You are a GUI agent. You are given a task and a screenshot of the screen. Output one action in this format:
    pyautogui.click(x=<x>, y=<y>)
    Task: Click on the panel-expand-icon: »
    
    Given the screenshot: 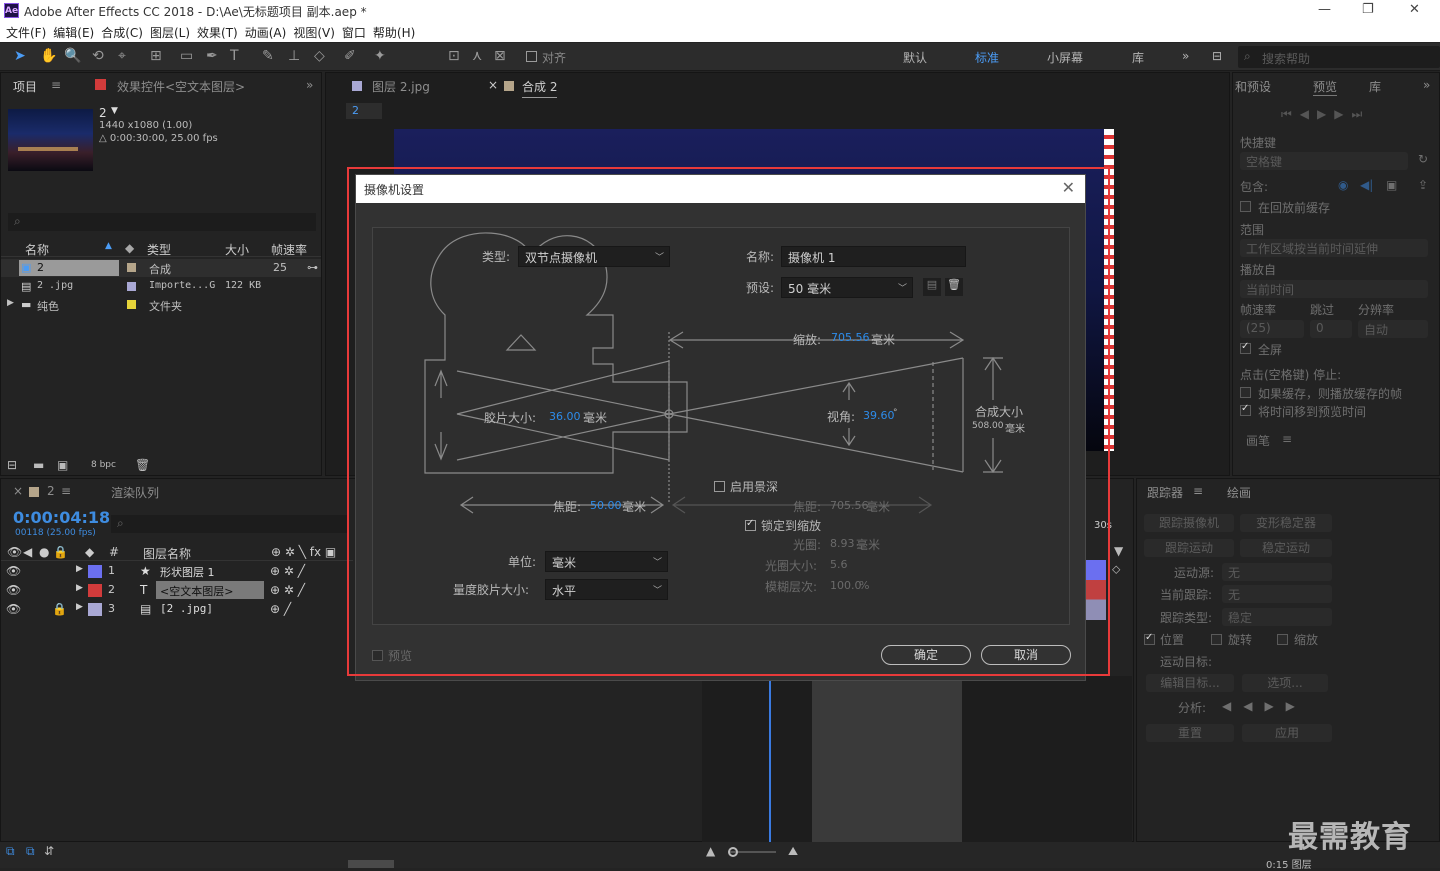 What is the action you would take?
    pyautogui.click(x=1426, y=85)
    